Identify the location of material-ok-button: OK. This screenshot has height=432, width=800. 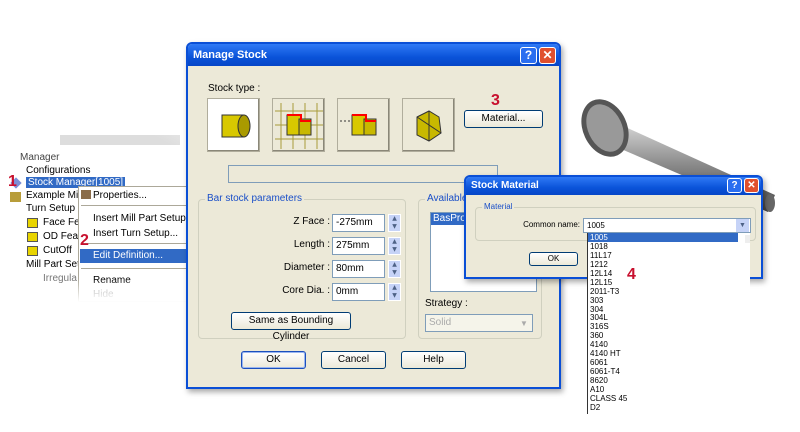
(553, 259).